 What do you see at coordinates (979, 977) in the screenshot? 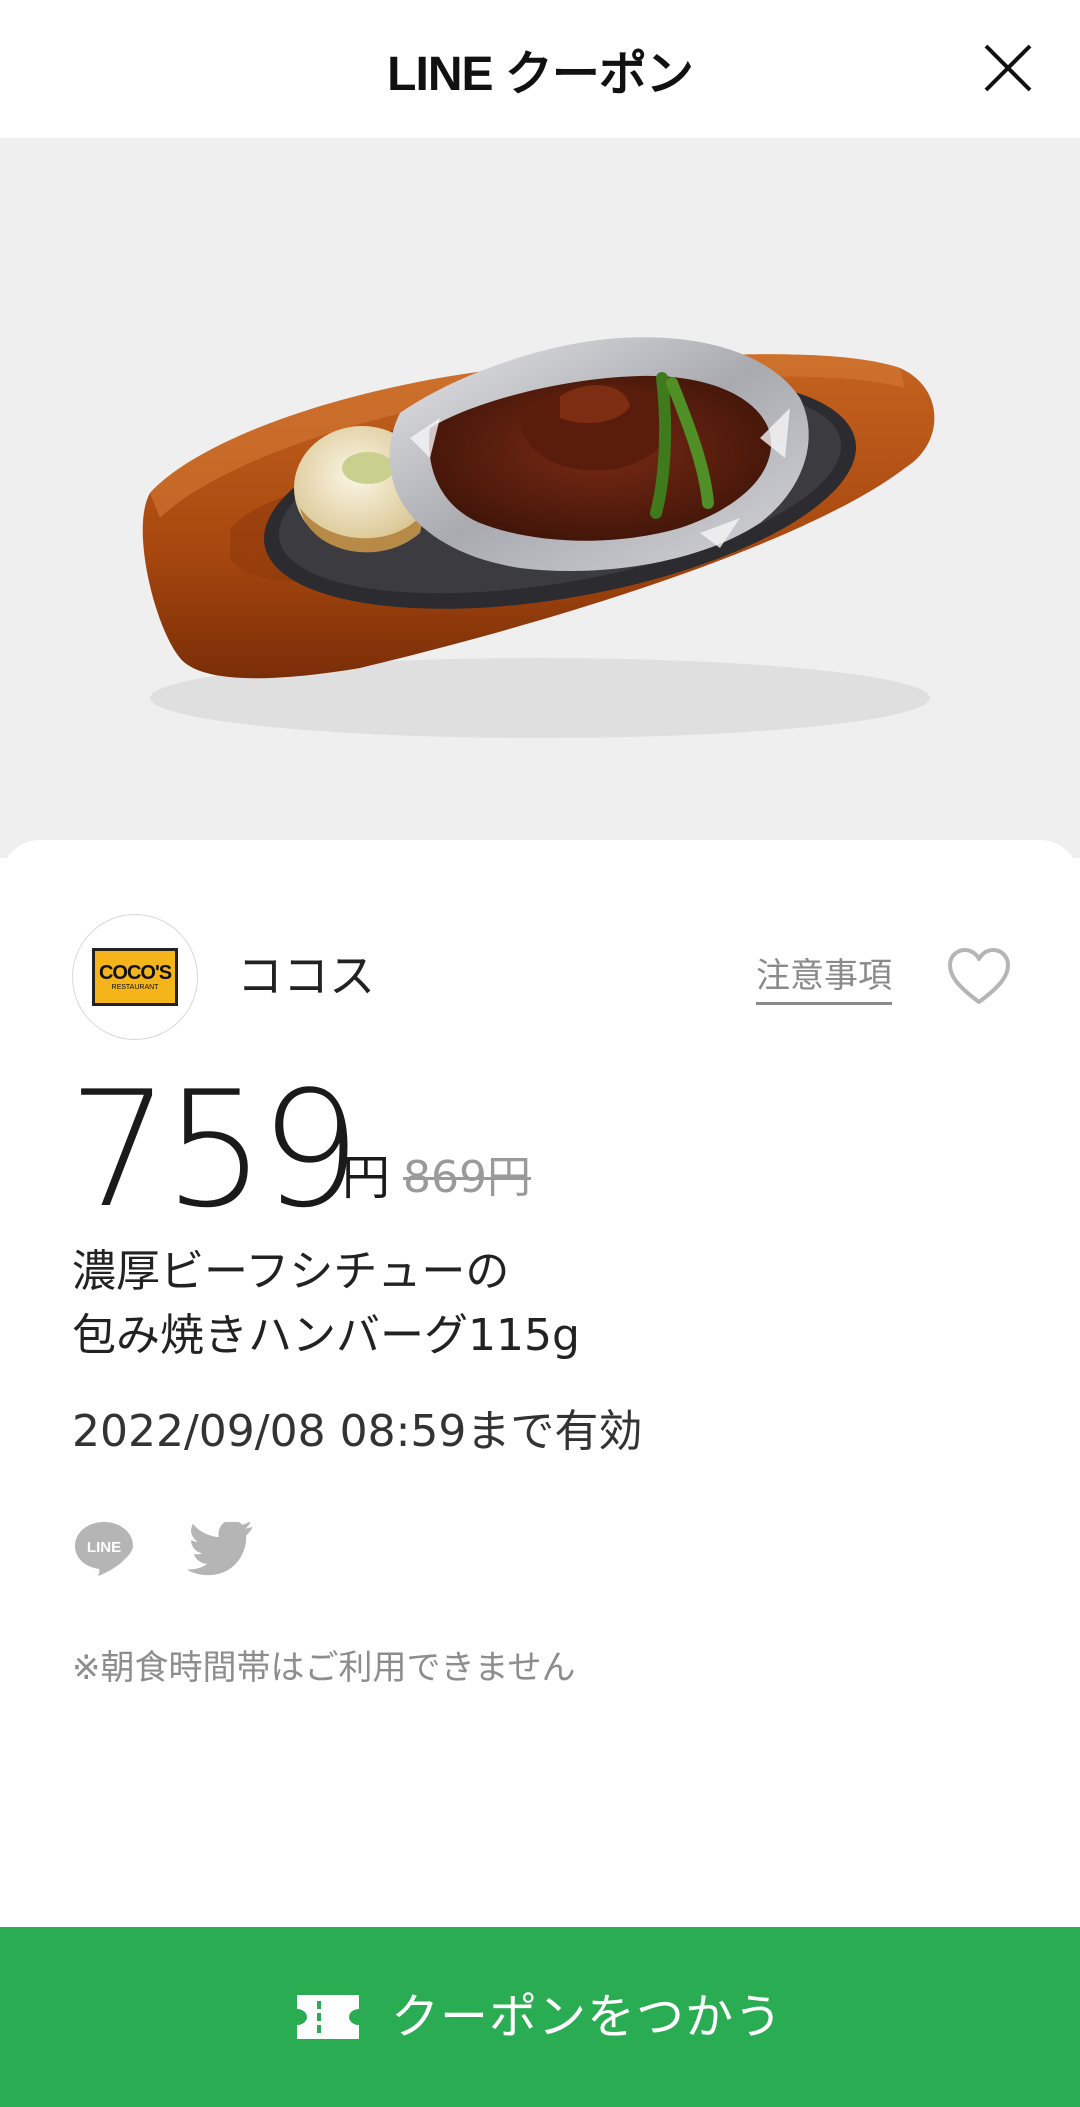
I see `heart-icon` at bounding box center [979, 977].